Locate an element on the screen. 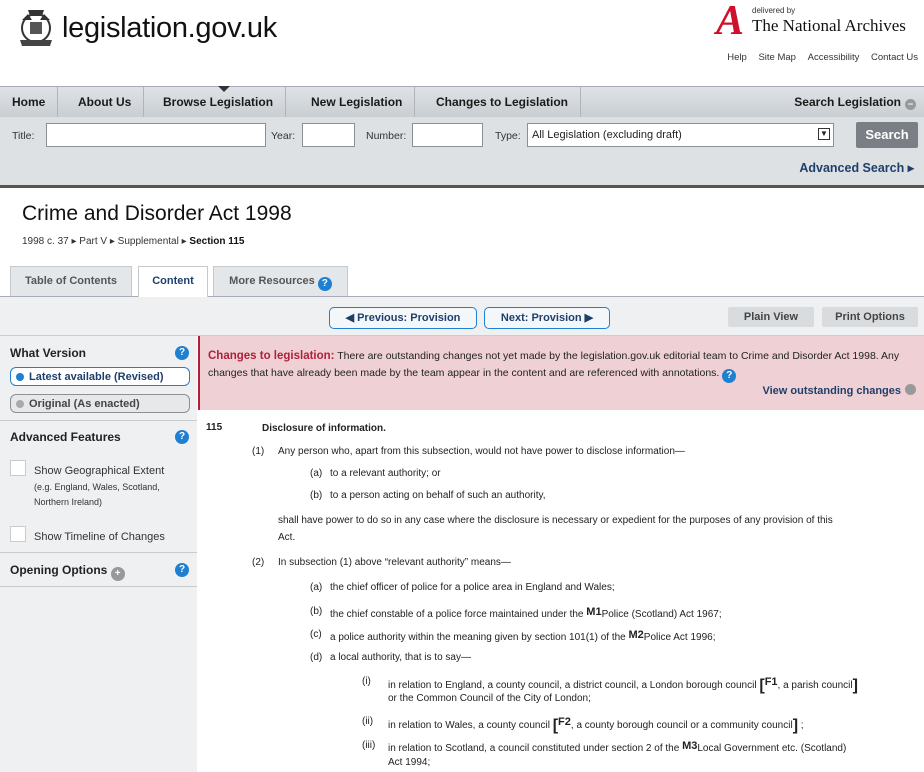  paragraph-number: (a) is located at coordinates (316, 473).